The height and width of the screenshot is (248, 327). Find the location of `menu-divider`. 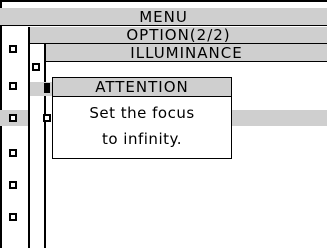

menu-divider is located at coordinates (29, 137).